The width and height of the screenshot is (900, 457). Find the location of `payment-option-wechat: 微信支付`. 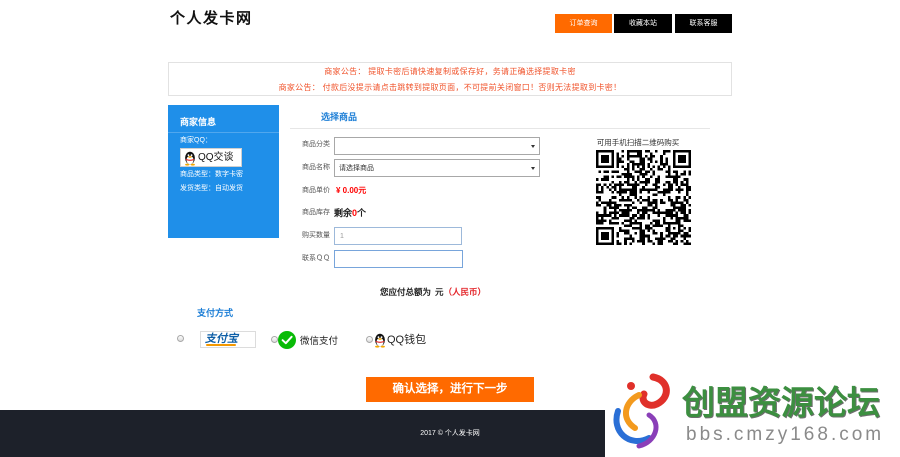

payment-option-wechat: 微信支付 is located at coordinates (305, 340).